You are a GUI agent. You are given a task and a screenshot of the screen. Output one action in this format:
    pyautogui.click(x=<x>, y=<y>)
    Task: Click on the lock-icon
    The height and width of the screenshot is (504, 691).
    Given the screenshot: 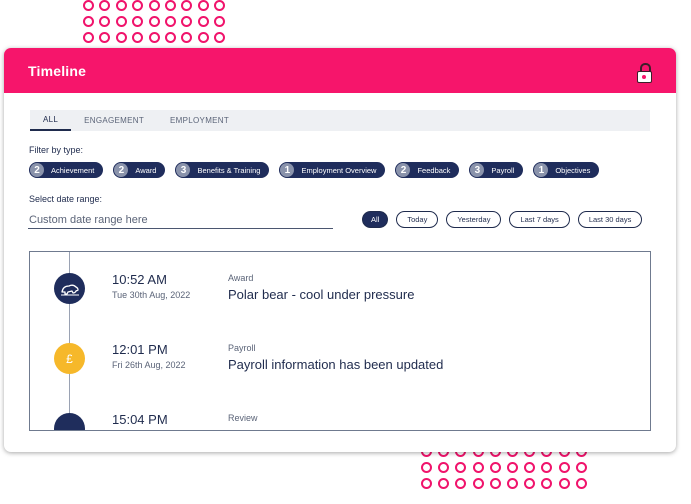 What is the action you would take?
    pyautogui.click(x=644, y=72)
    